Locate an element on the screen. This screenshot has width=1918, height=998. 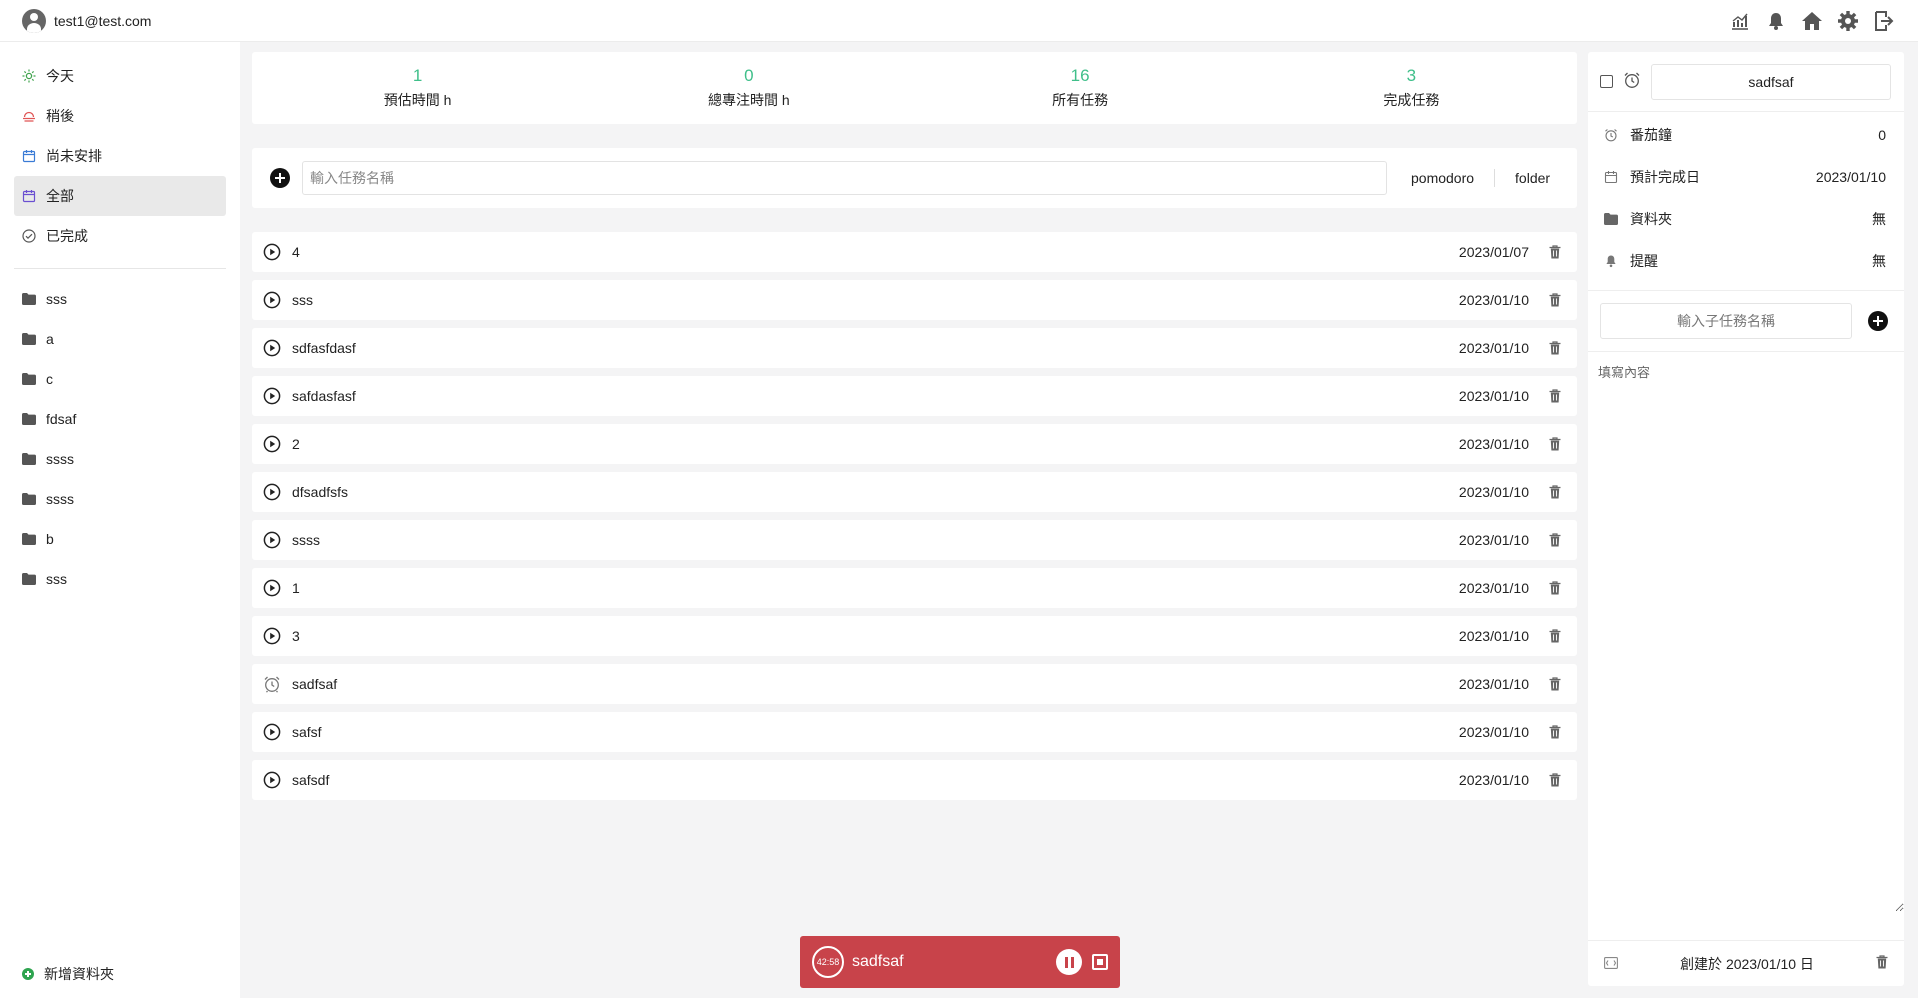
task-row: safsf 2023/01/10 is located at coordinates (914, 732).